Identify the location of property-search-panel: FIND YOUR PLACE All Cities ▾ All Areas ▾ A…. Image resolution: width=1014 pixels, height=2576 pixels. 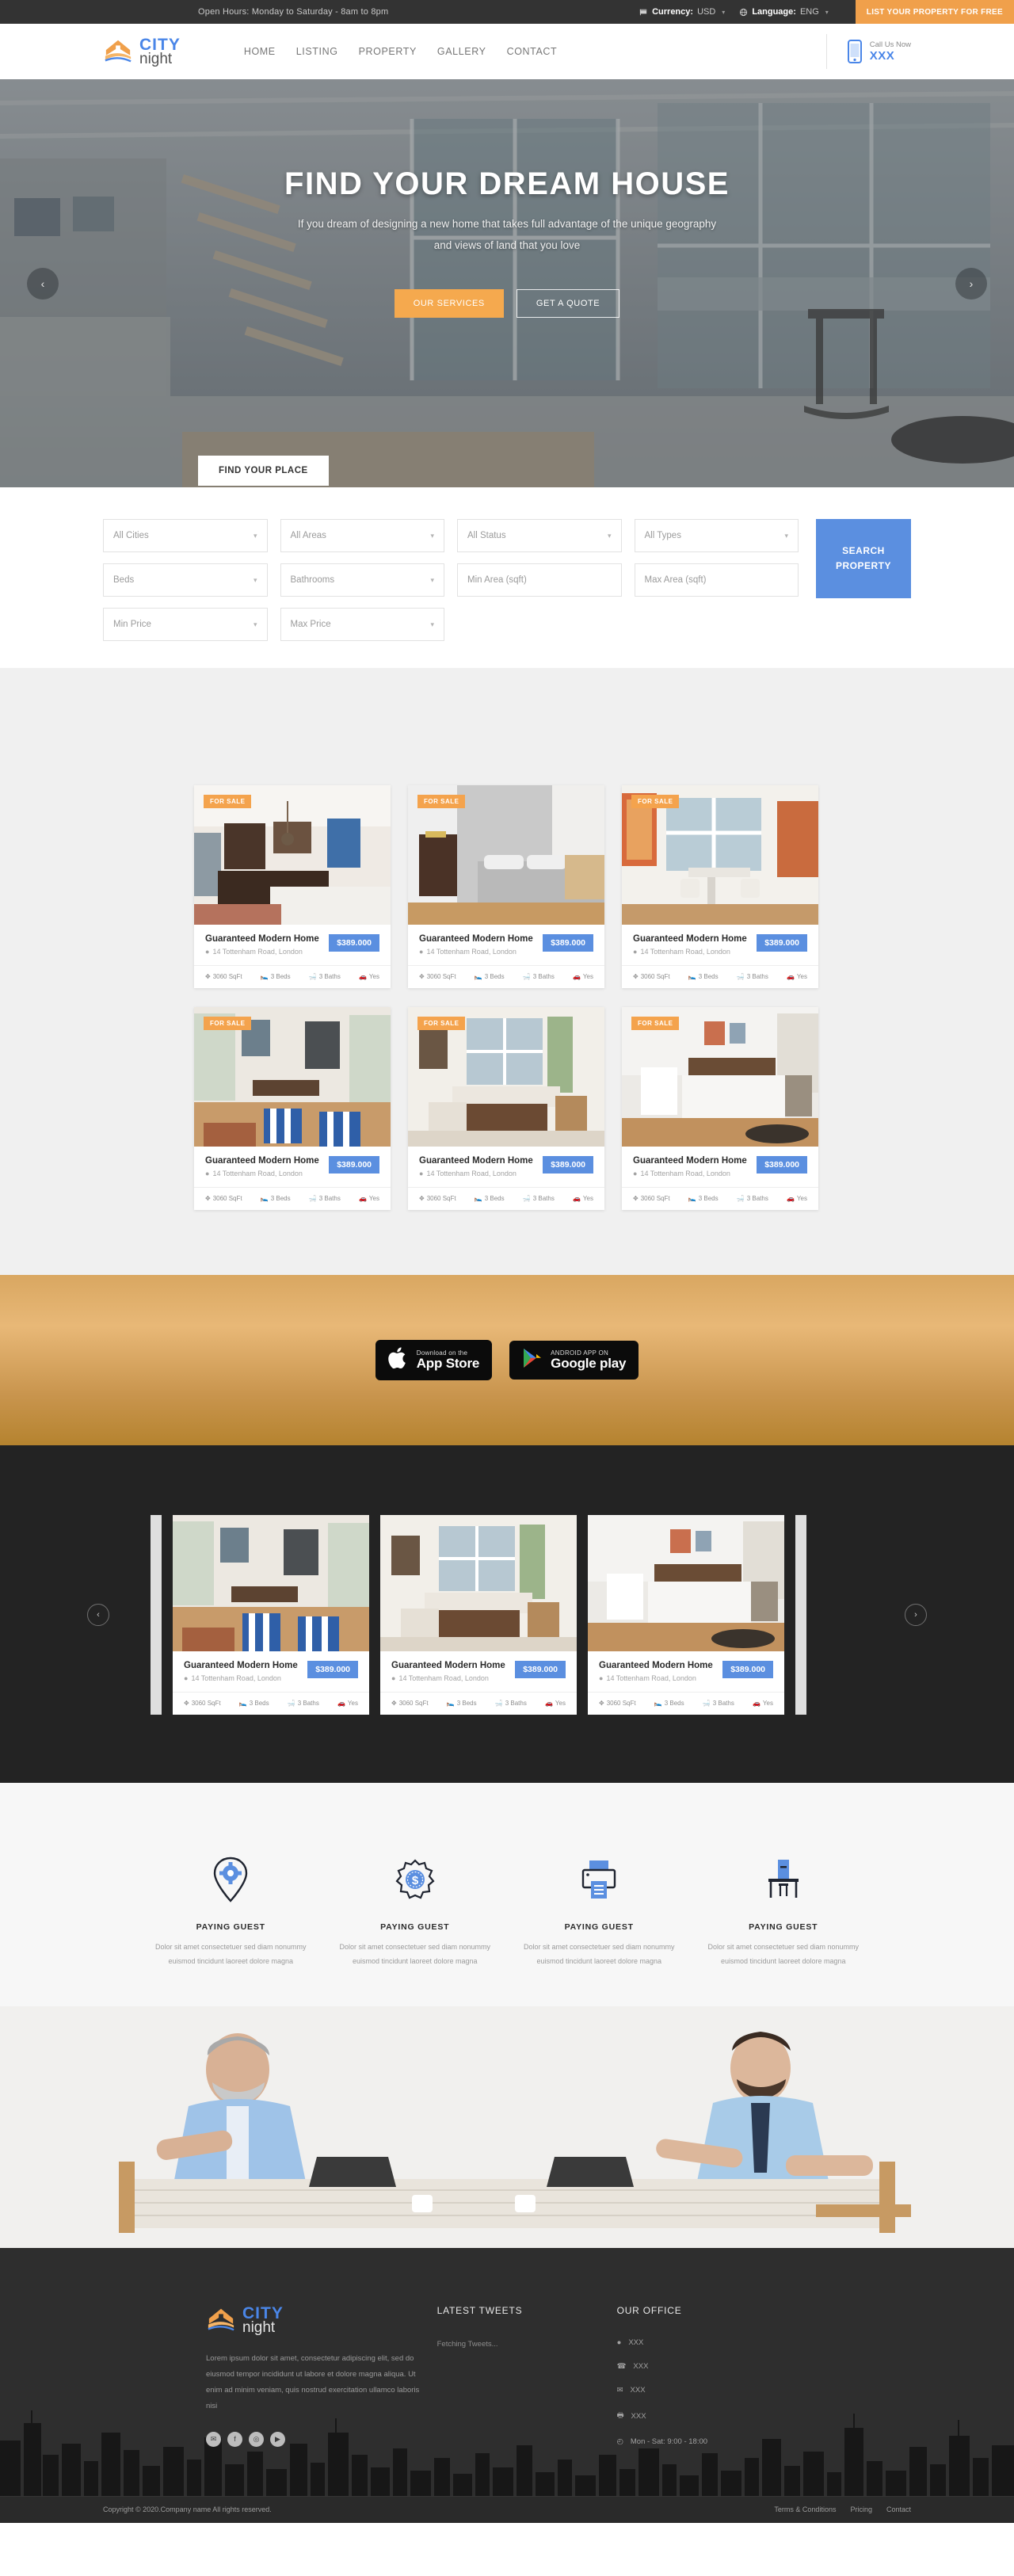
(507, 562).